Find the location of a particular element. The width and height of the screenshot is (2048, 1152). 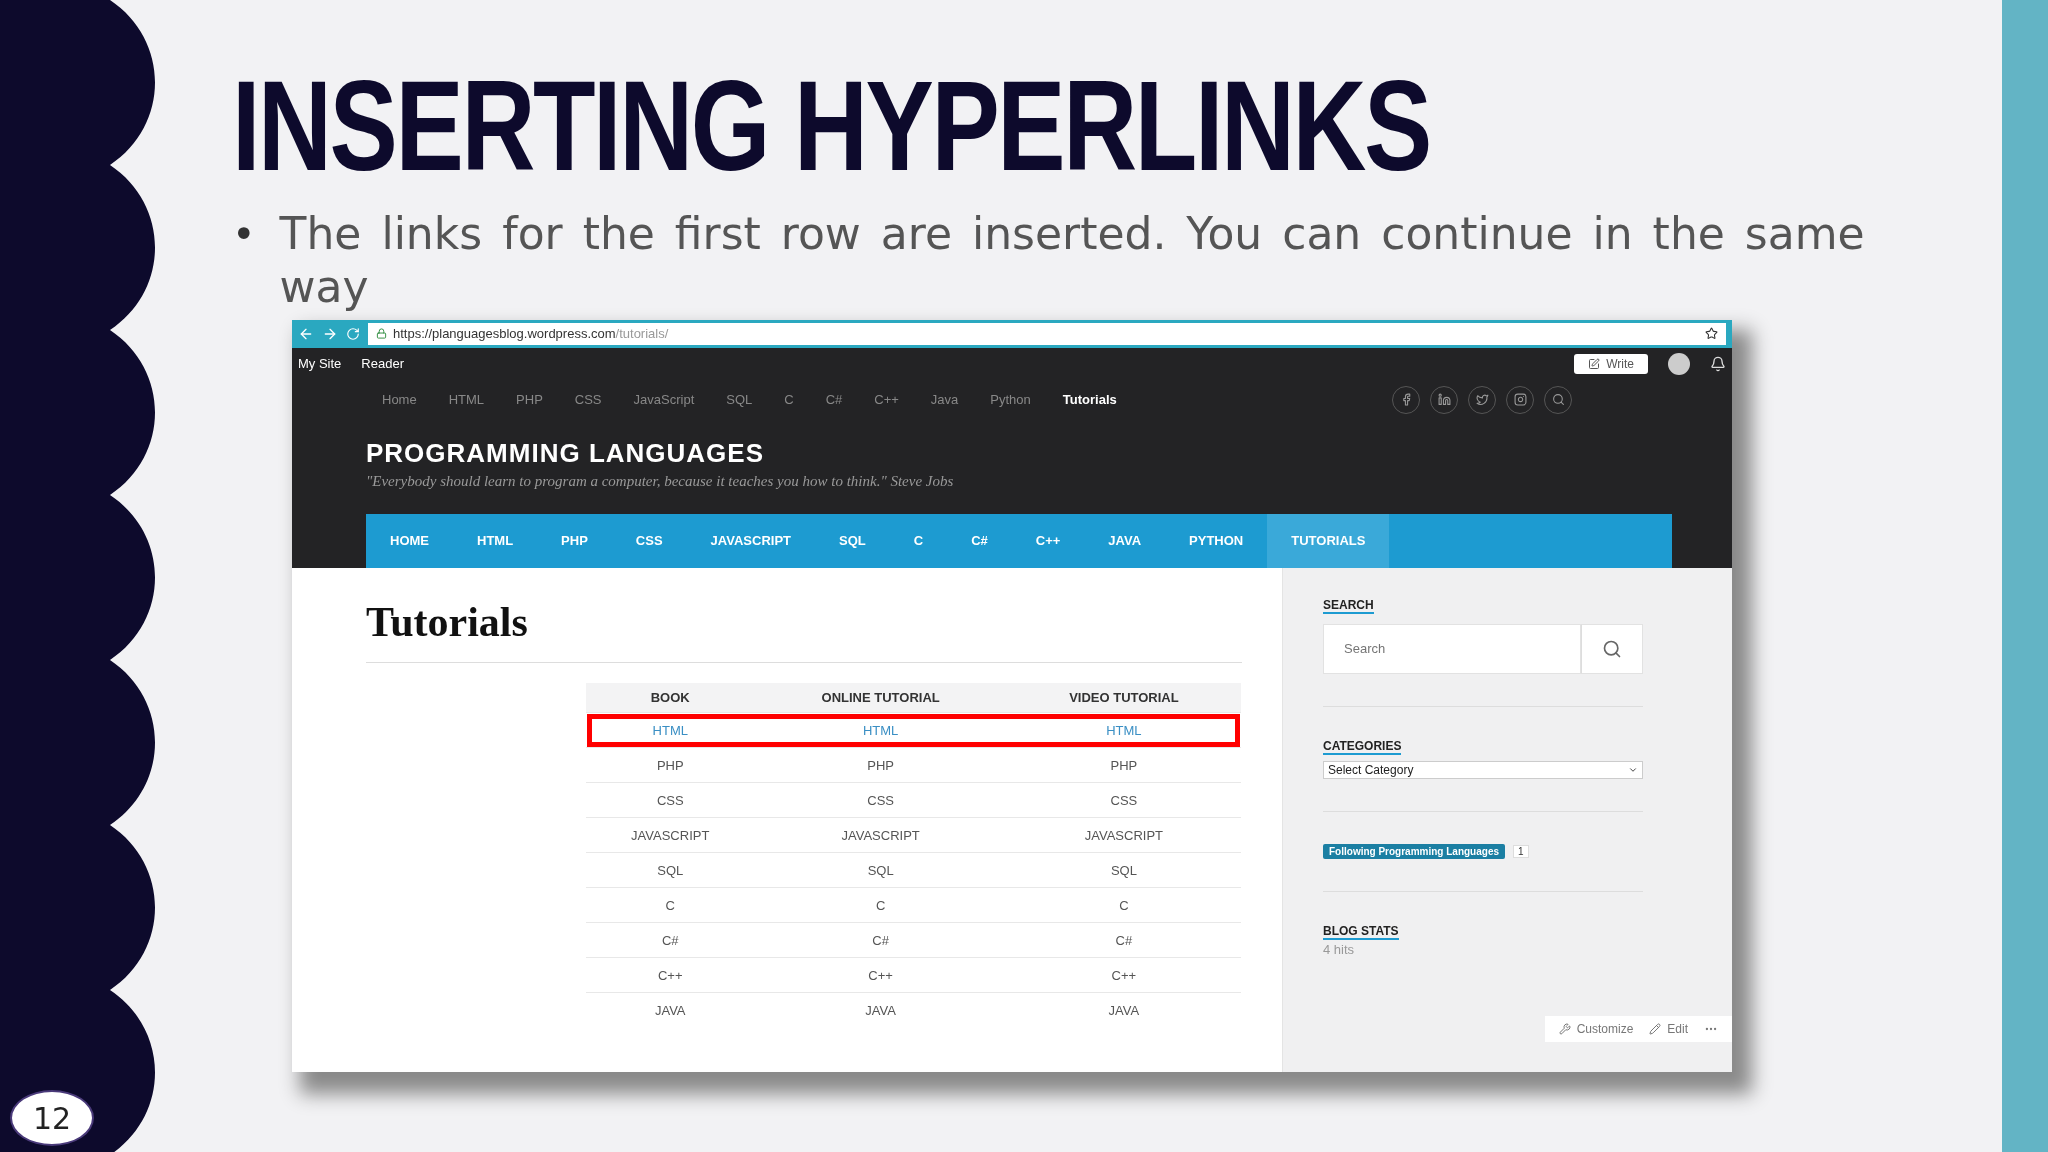

nav-link: Python is located at coordinates (1010, 400).